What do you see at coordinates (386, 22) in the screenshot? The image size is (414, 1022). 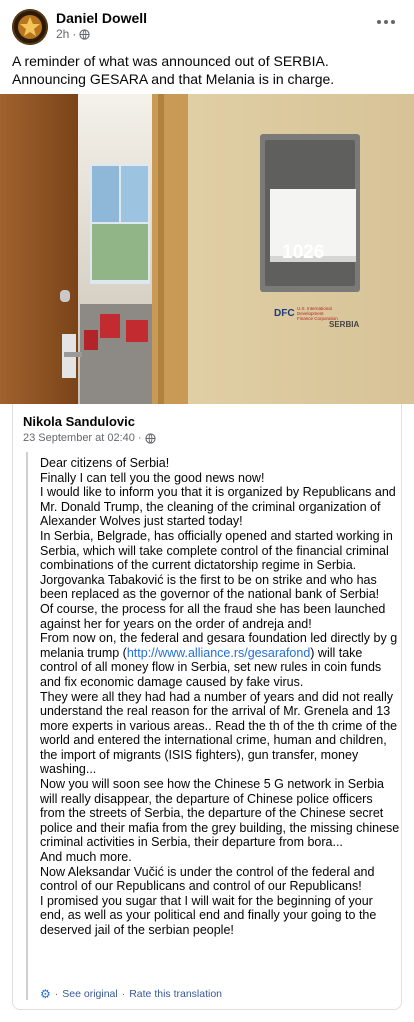 I see `more-options-button` at bounding box center [386, 22].